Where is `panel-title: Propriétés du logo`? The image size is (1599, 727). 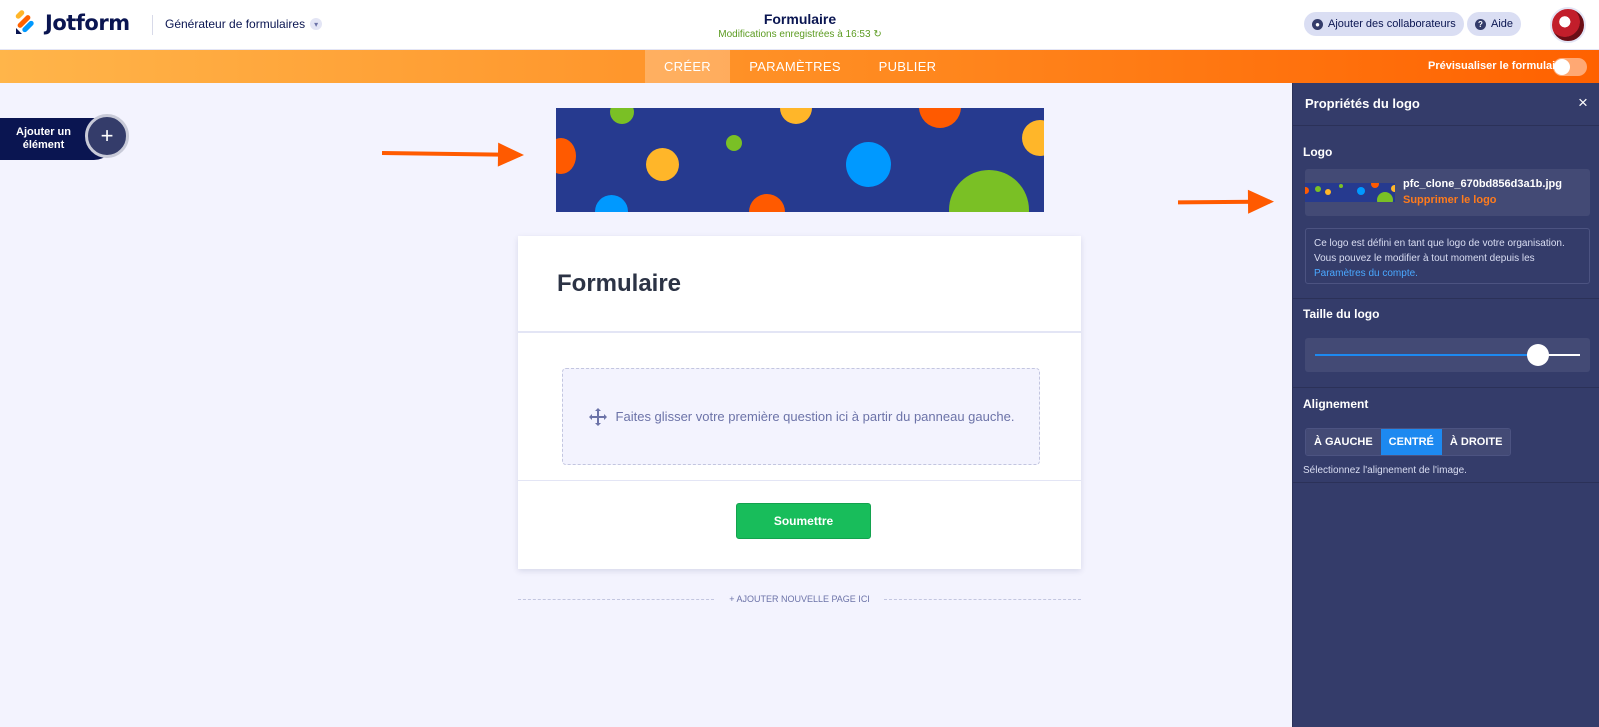
panel-title: Propriétés du logo is located at coordinates (1362, 103).